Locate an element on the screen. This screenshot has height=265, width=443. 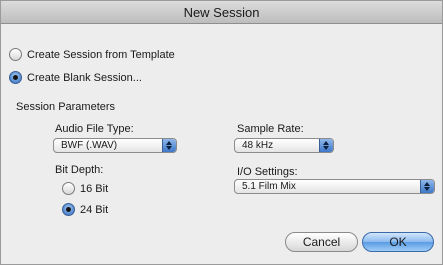
bit-depth-label: Bit Depth: is located at coordinates (79, 170).